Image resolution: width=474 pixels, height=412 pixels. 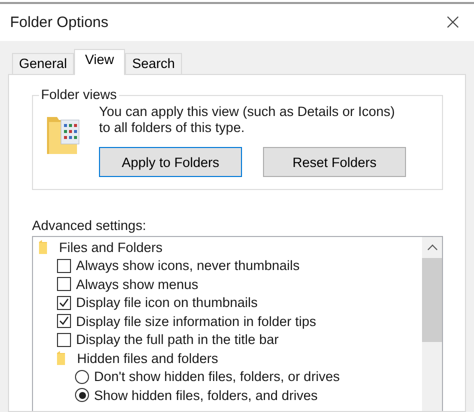 What do you see at coordinates (153, 63) in the screenshot?
I see `tab: Search` at bounding box center [153, 63].